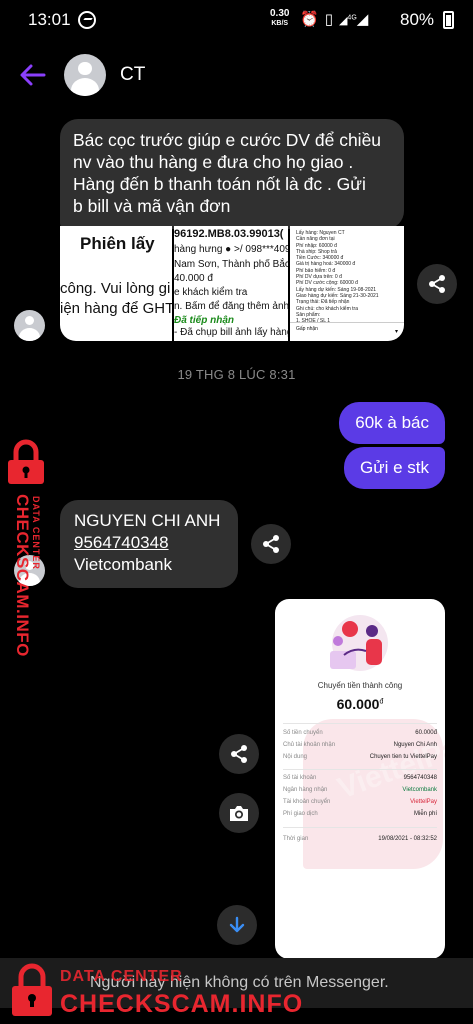 This screenshot has height=1024, width=473. Describe the element at coordinates (360, 790) in the screenshot. I see `receipt-row: Ngân hàng nhận Vietcombank` at that location.